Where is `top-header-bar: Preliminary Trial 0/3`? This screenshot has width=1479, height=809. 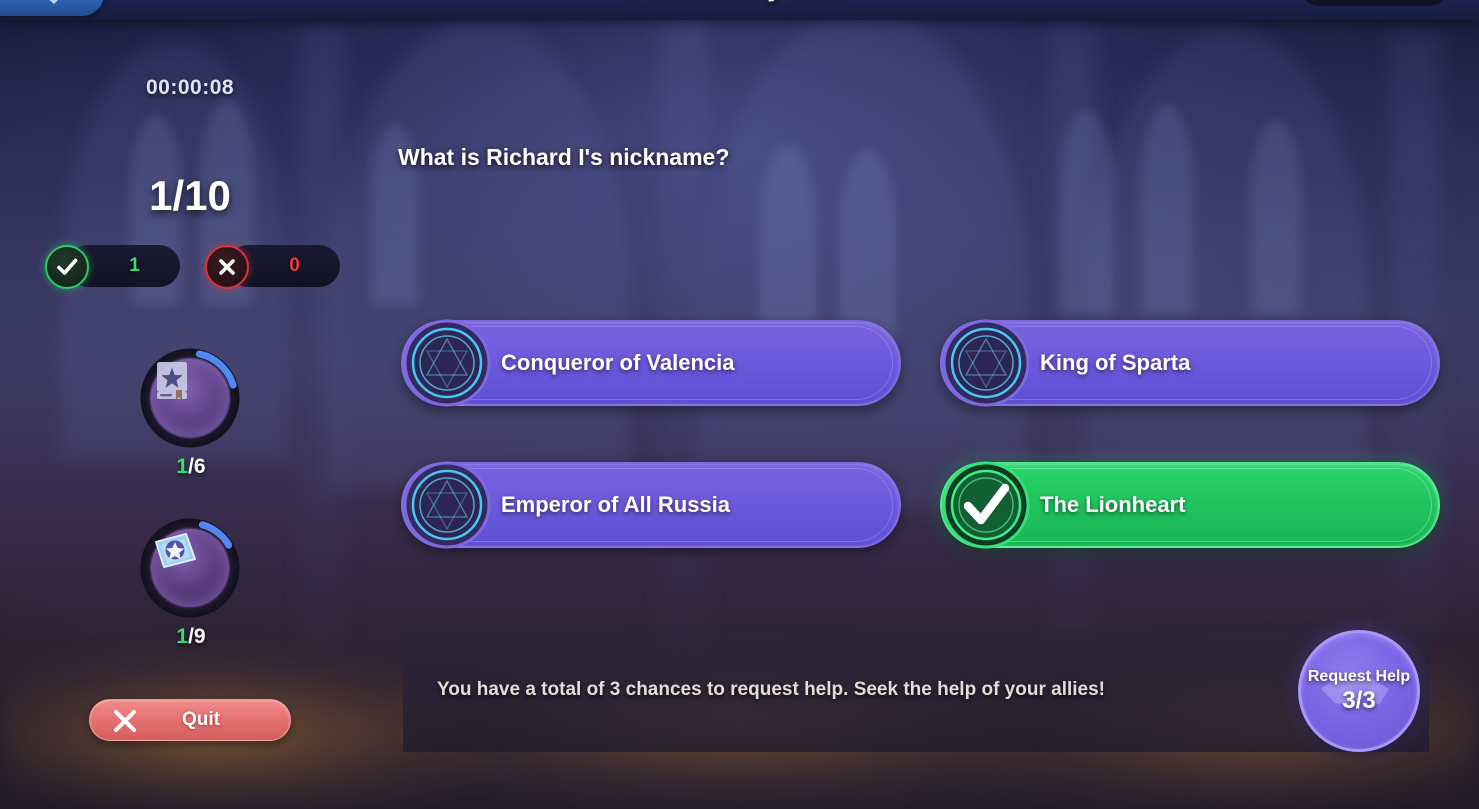 top-header-bar: Preliminary Trial 0/3 is located at coordinates (739, 10).